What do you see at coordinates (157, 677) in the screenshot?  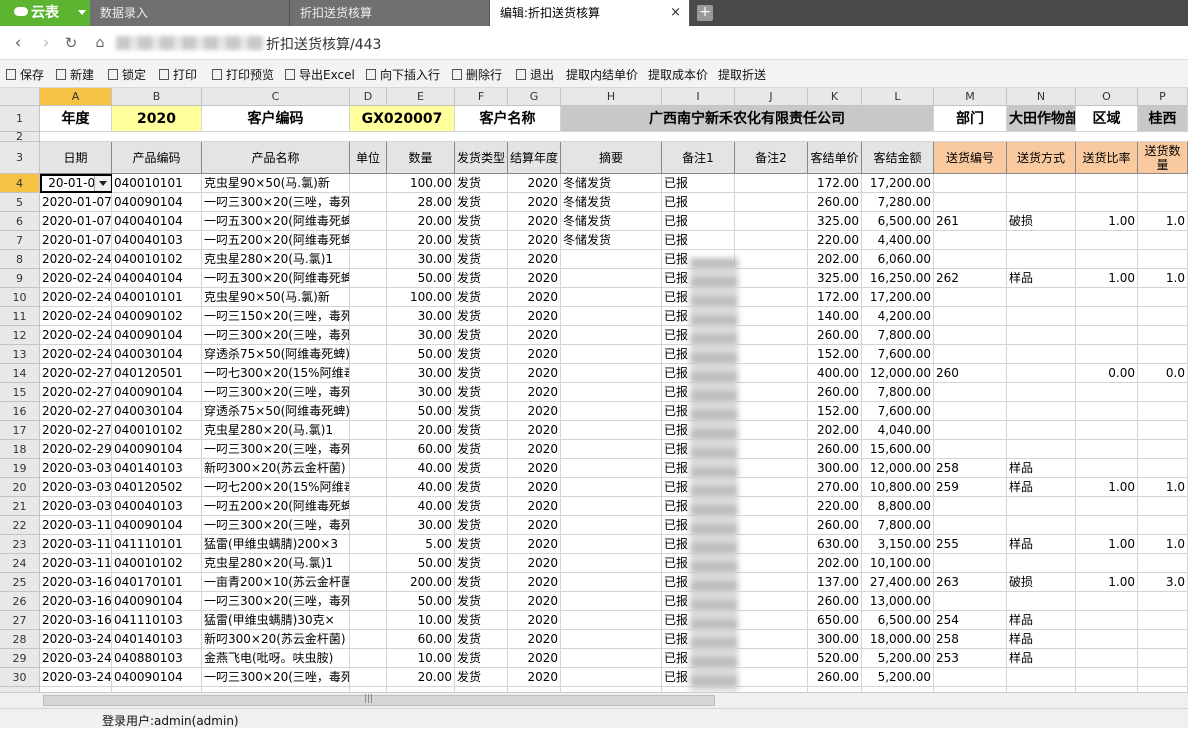 I see `table-cell: 040090104` at bounding box center [157, 677].